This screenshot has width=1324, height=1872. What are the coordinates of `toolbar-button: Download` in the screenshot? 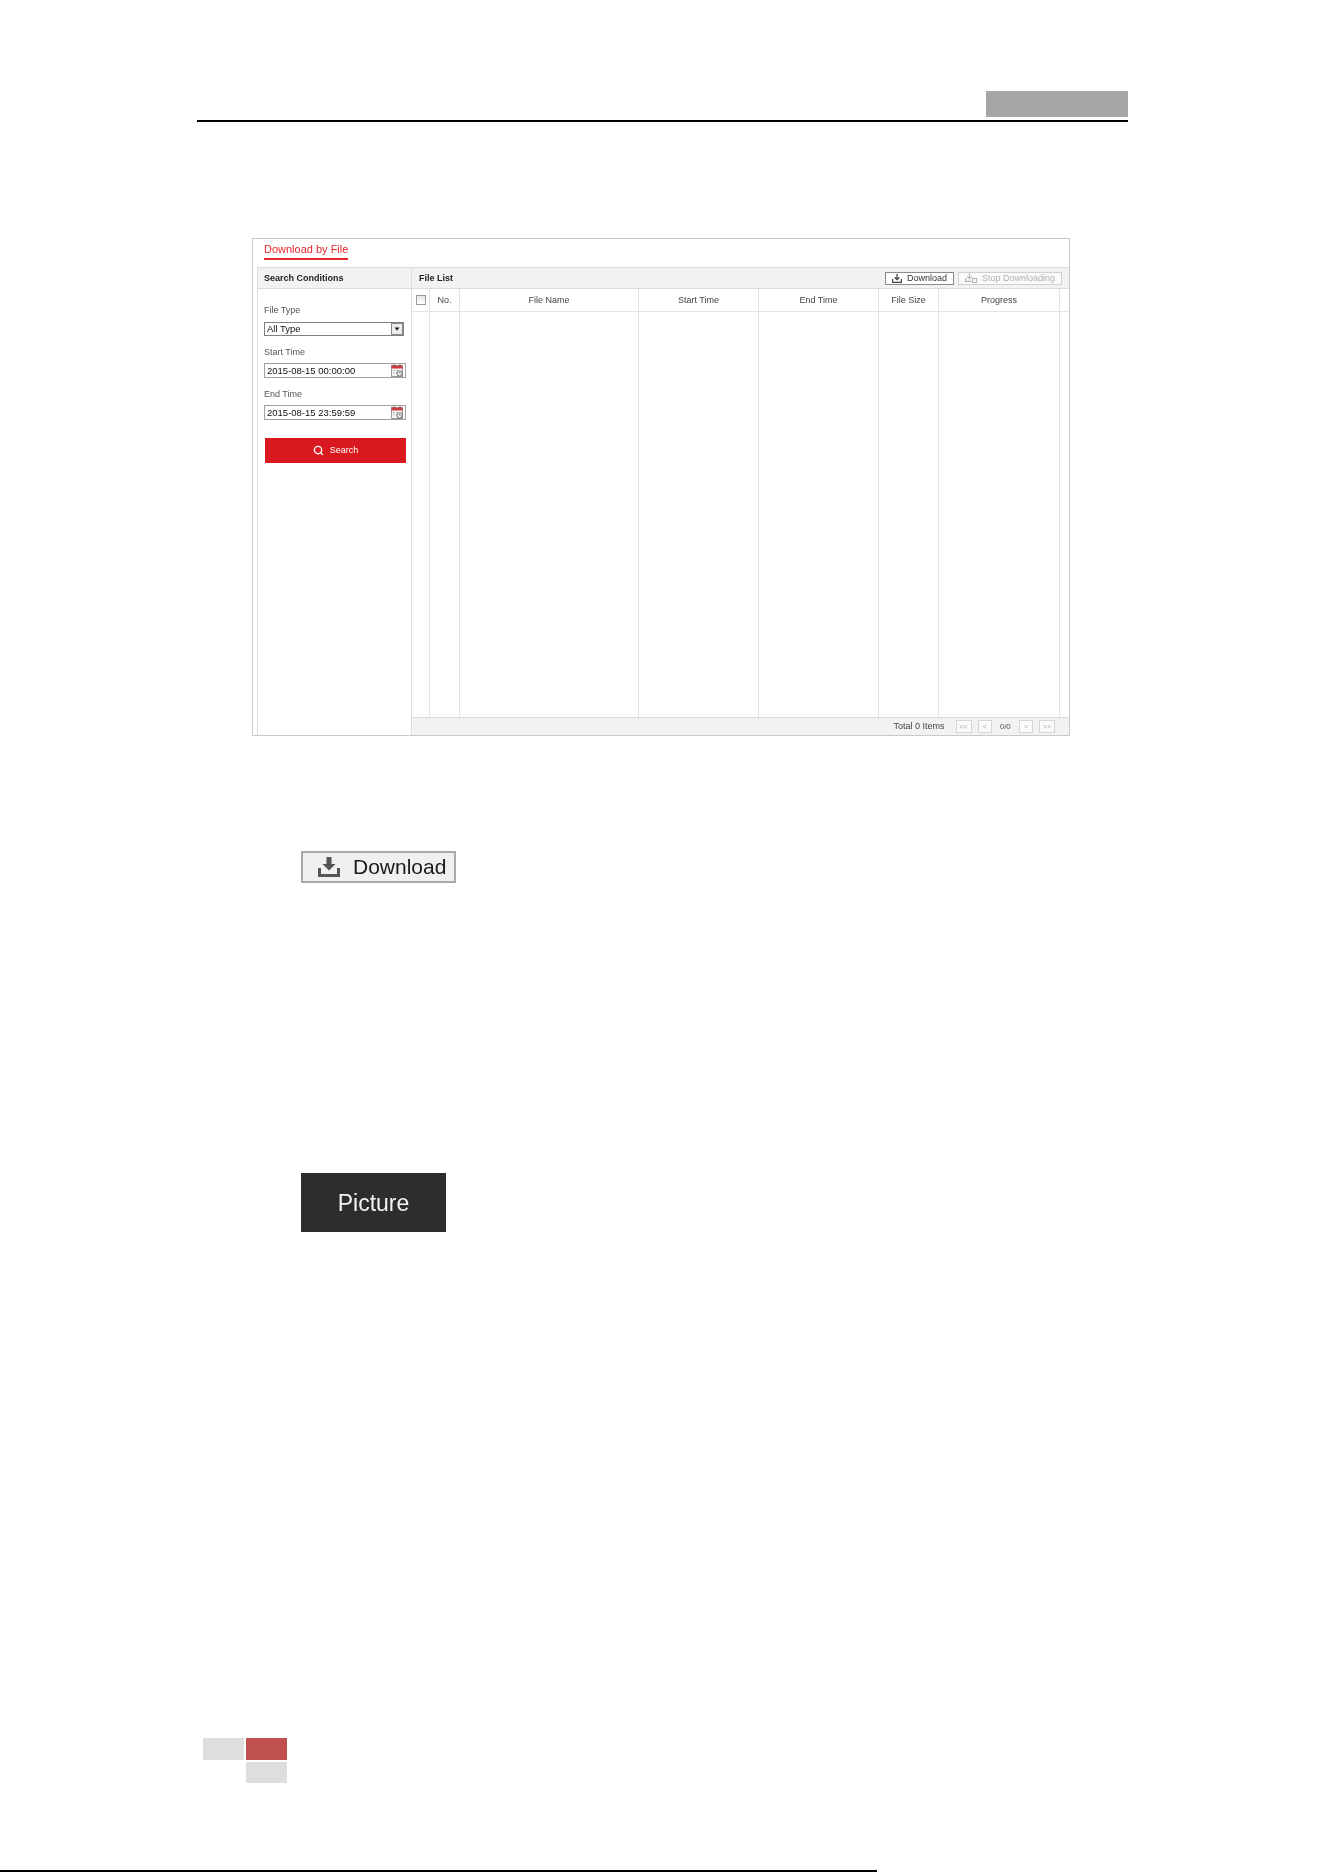 It's located at (919, 278).